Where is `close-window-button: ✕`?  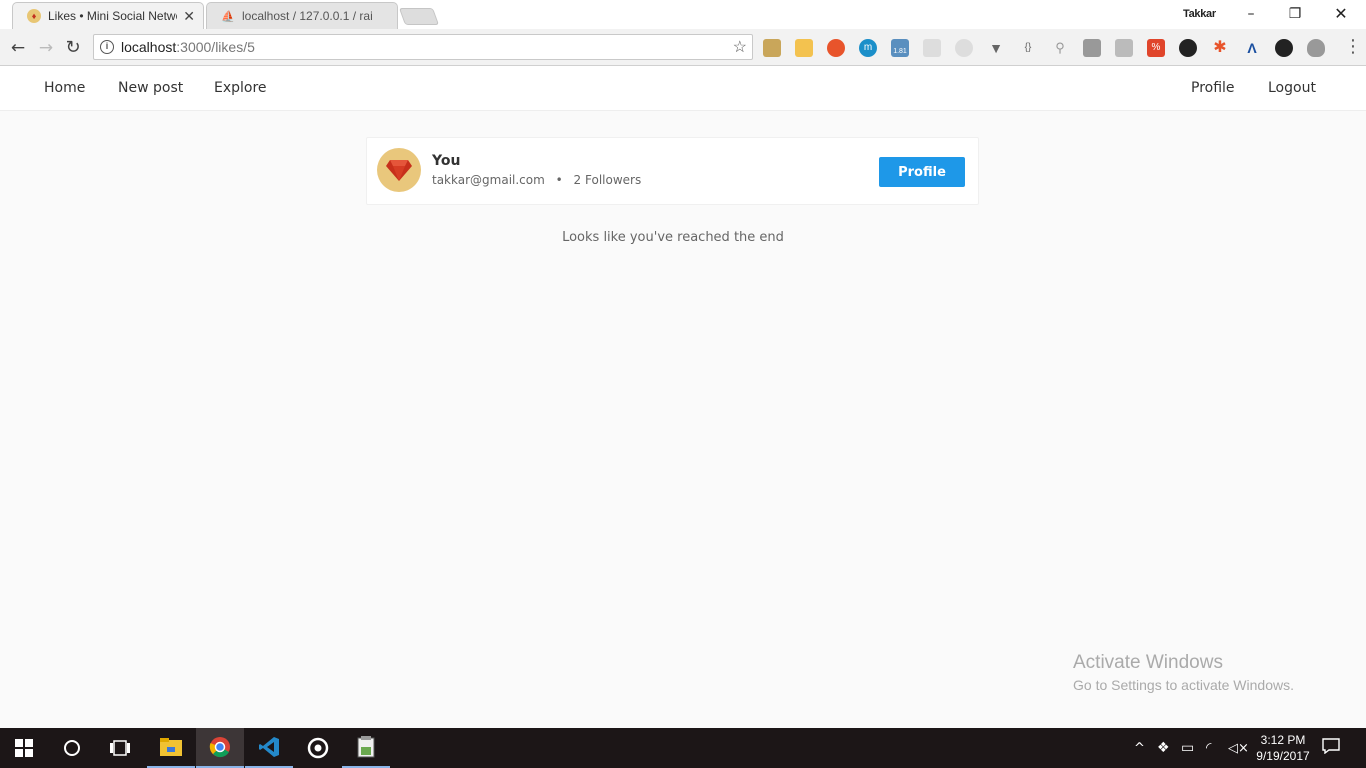 close-window-button: ✕ is located at coordinates (1341, 14).